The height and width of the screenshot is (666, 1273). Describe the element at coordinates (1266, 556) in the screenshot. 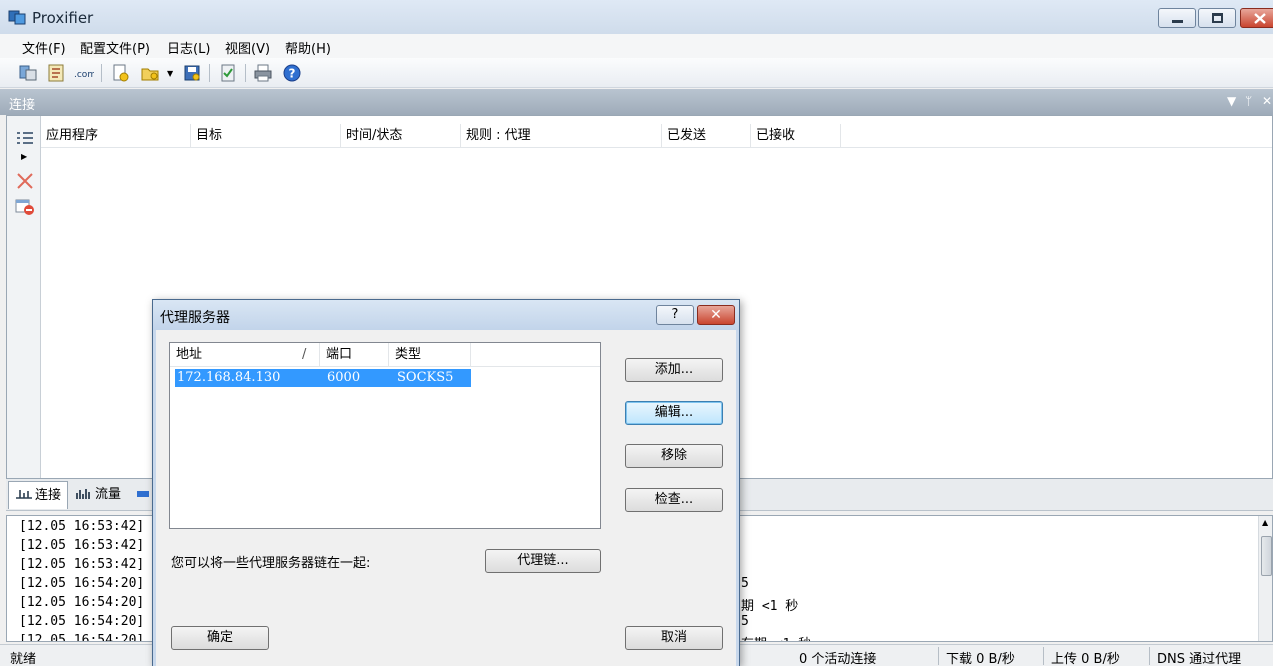

I see `scrollbar-thumb` at that location.